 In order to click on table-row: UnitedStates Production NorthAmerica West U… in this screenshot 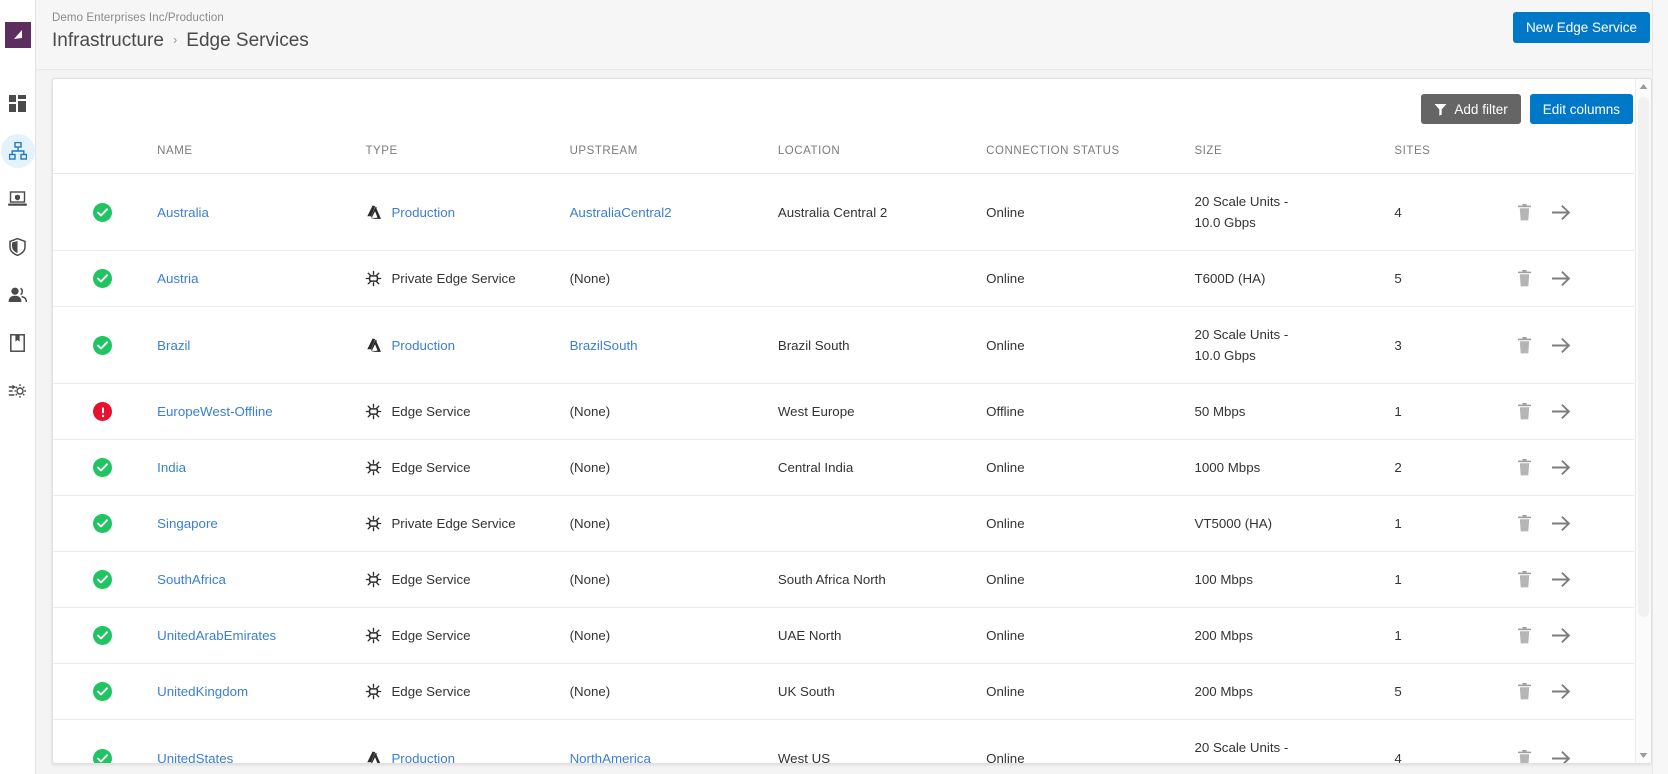, I will do `click(843, 742)`.